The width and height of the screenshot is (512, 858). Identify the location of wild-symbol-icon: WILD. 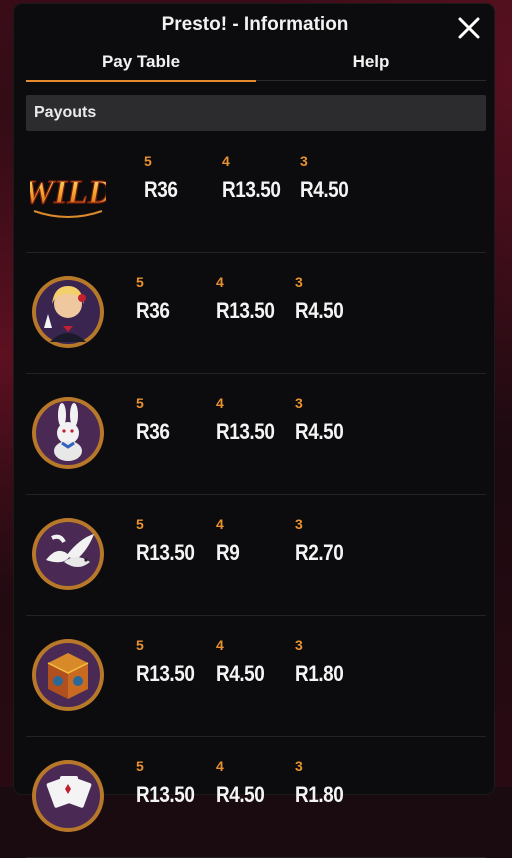
(68, 195).